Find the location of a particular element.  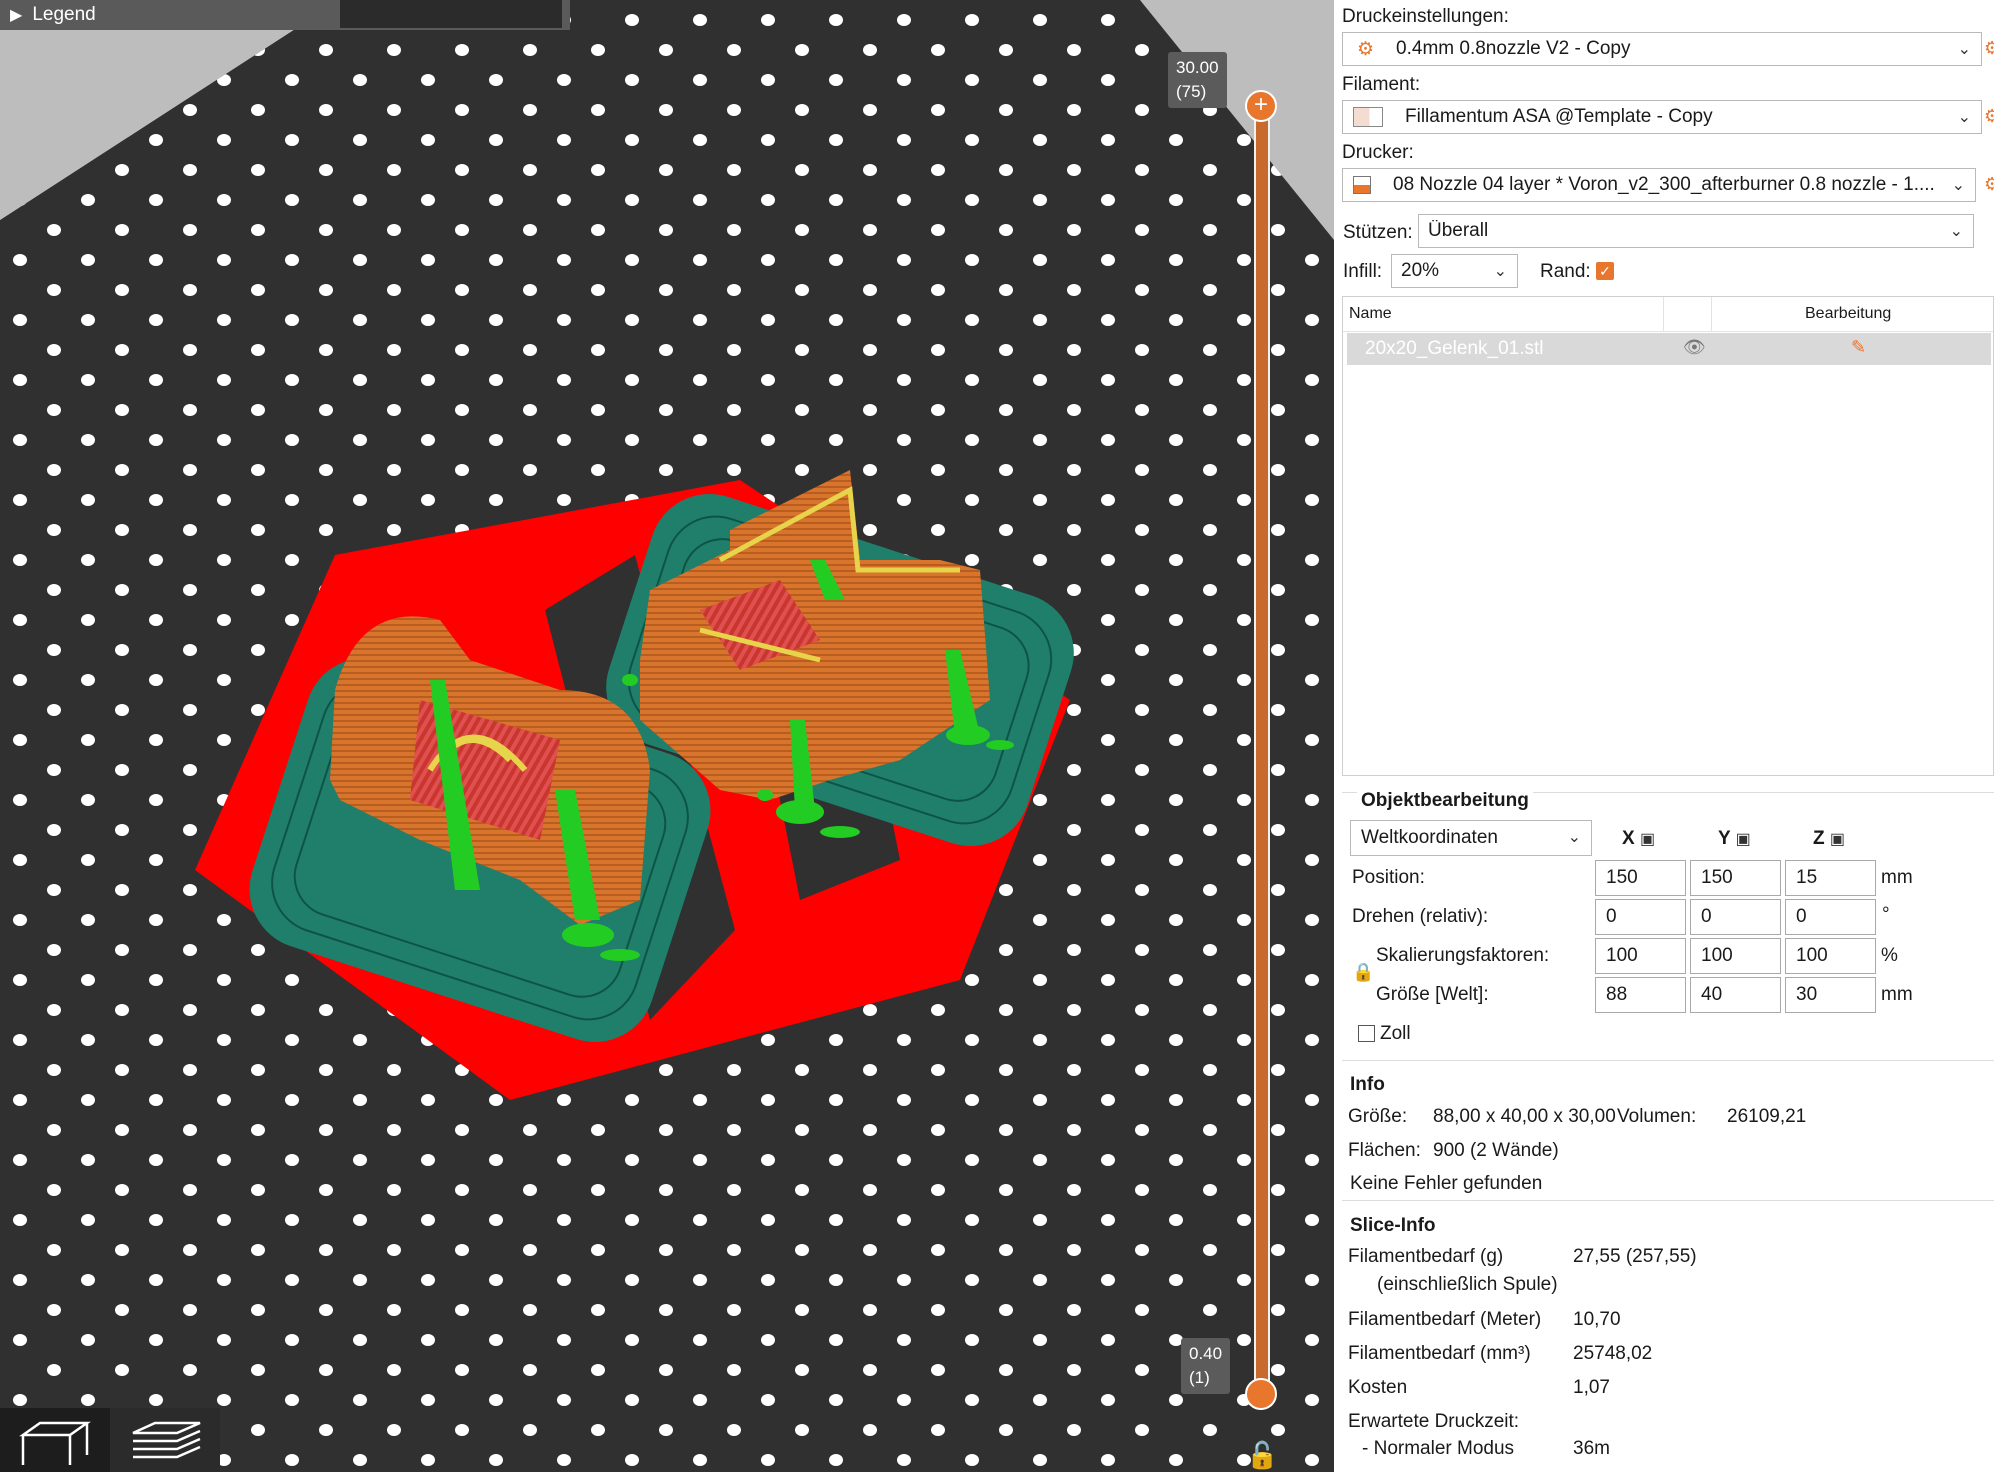

layer-top-label: 30.00 (75) is located at coordinates (1197, 80).